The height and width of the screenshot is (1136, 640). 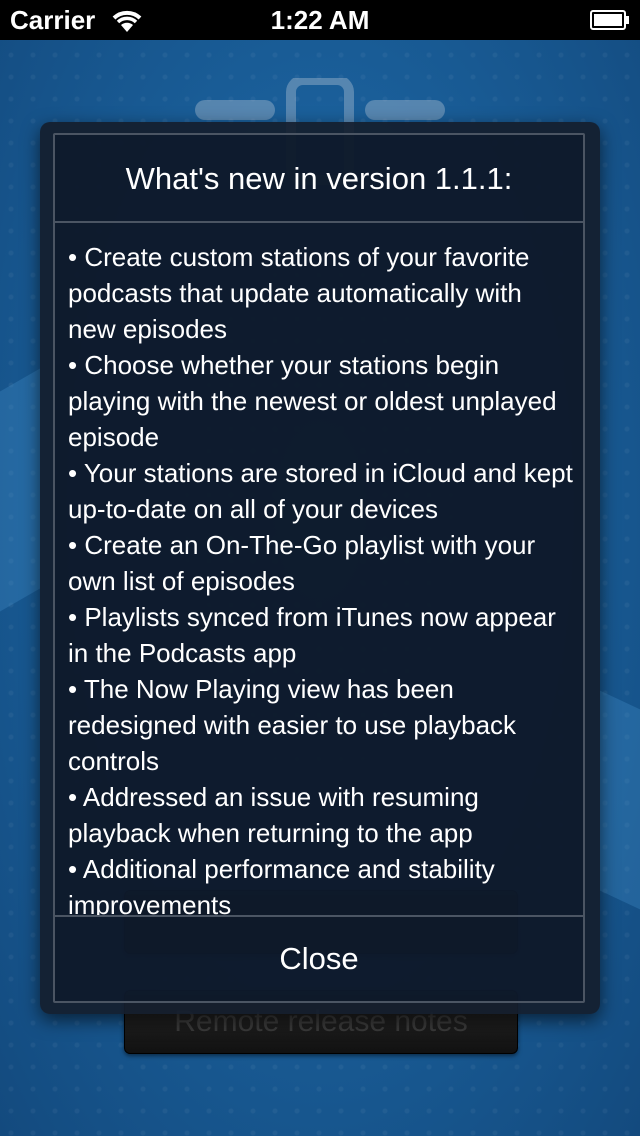 I want to click on status-bar: Carrier 1:22 AM, so click(x=320, y=20).